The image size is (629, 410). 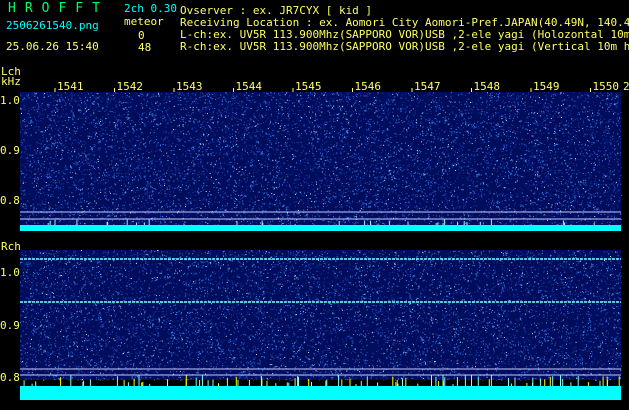 I want to click on time-tick-label: 1544, so click(x=249, y=86).